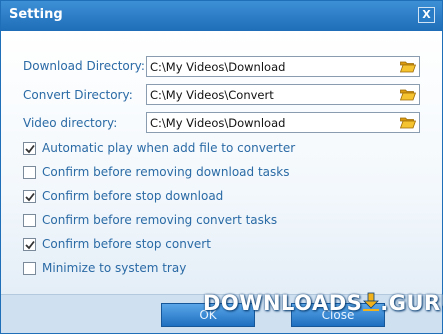 This screenshot has height=334, width=443. Describe the element at coordinates (166, 172) in the screenshot. I see `option-label: Confirm before removing download tasks` at that location.